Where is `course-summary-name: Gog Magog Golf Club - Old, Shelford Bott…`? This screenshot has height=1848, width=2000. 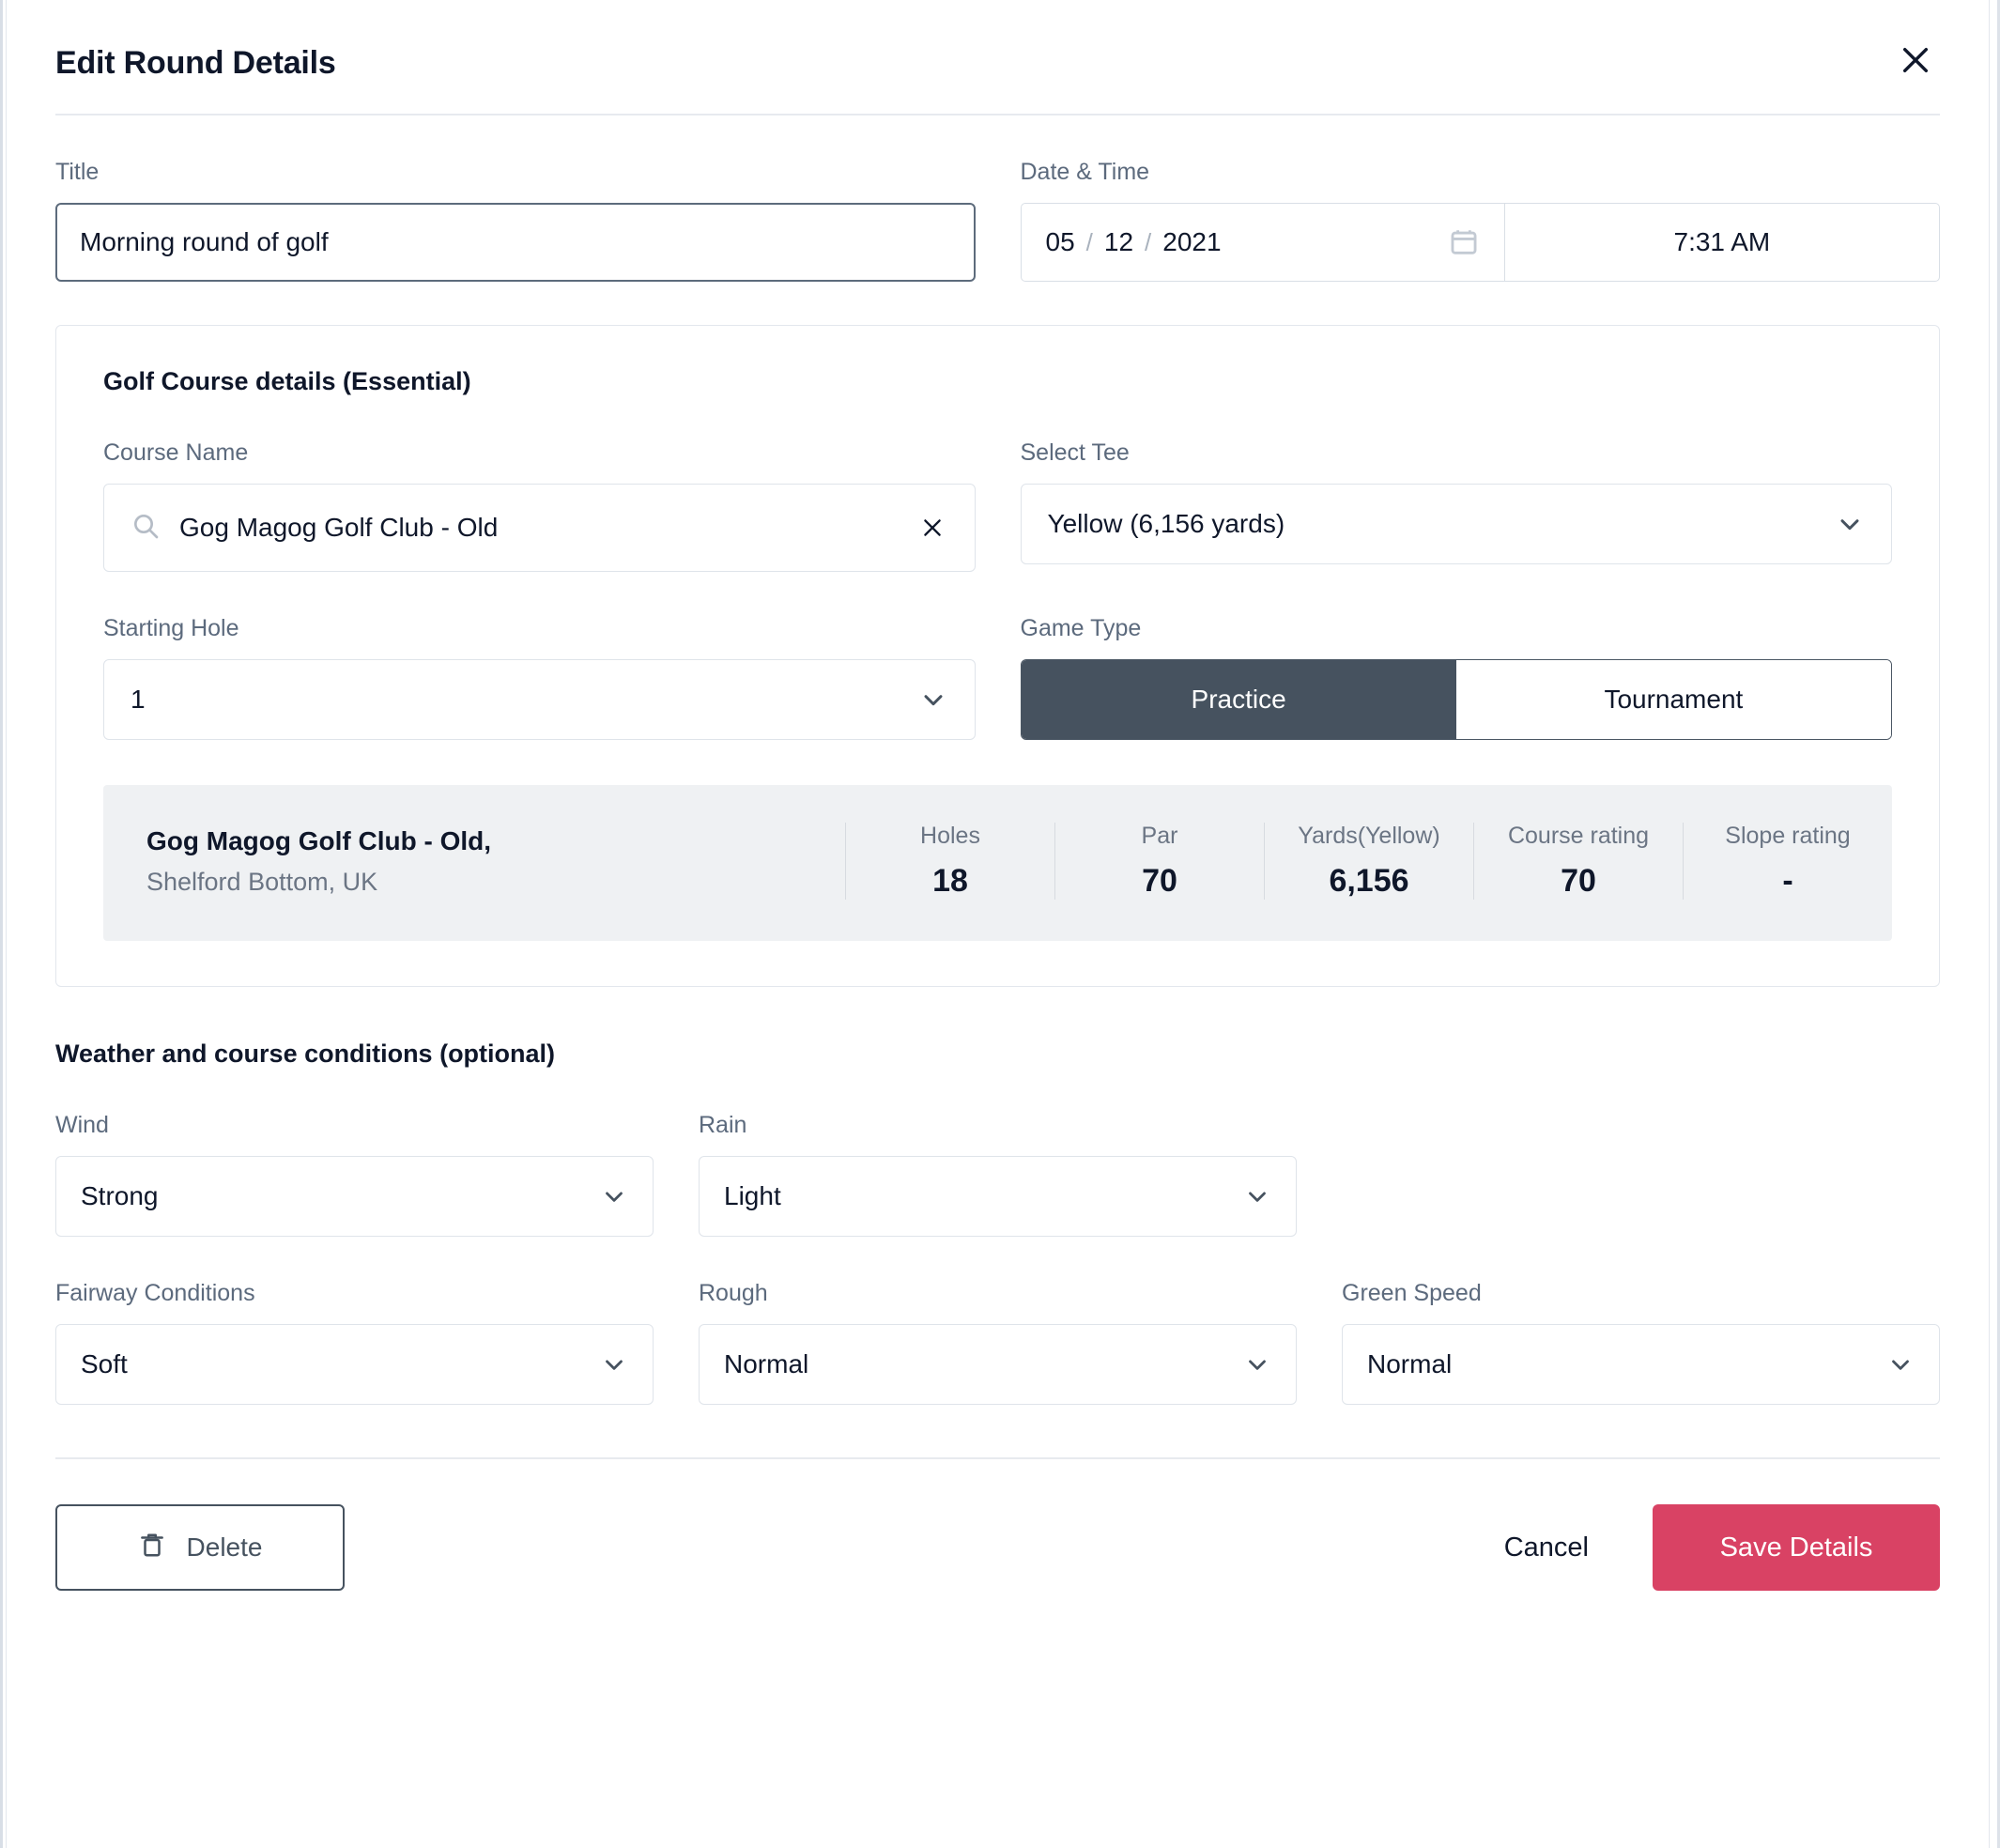 course-summary-name: Gog Magog Golf Club - Old, Shelford Bott… is located at coordinates (474, 861).